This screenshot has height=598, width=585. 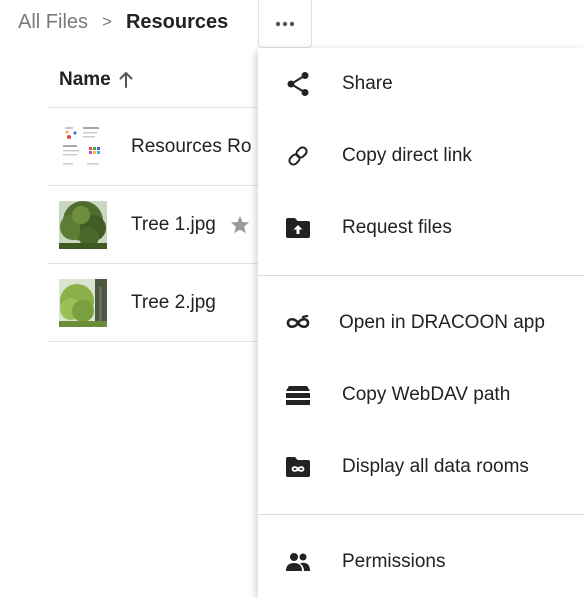 I want to click on folder-upload-icon, so click(x=298, y=228).